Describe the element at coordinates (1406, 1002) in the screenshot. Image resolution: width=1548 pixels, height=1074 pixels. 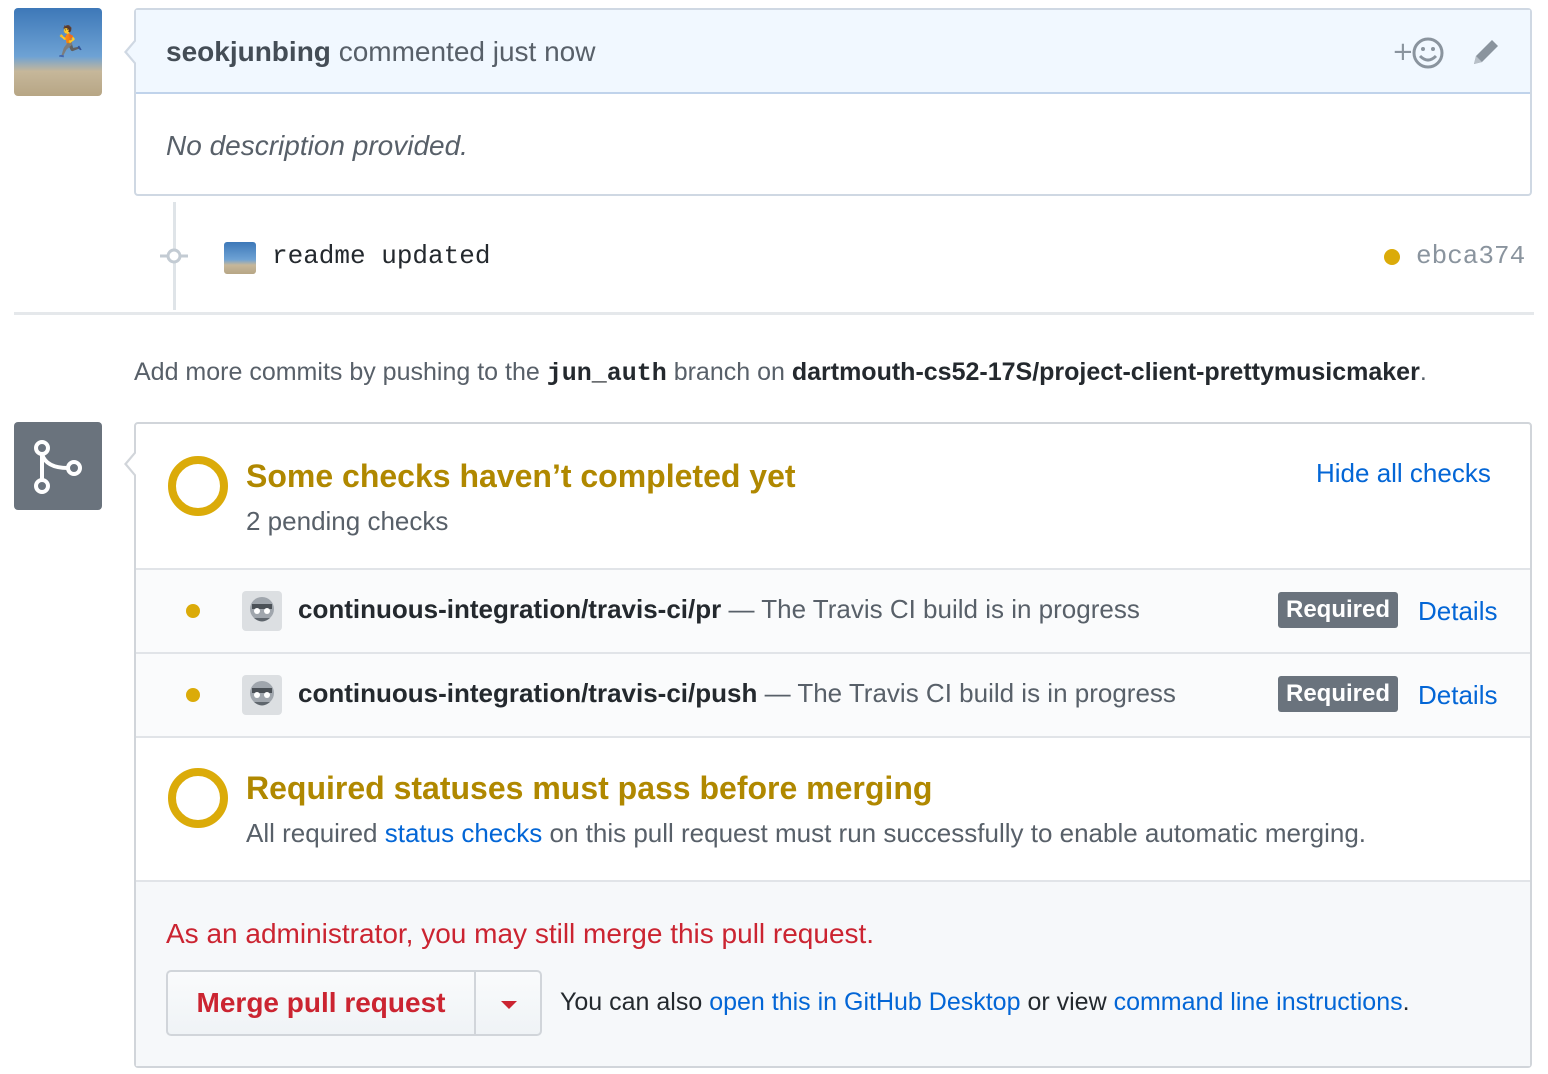
I see `also-suffix: .` at that location.